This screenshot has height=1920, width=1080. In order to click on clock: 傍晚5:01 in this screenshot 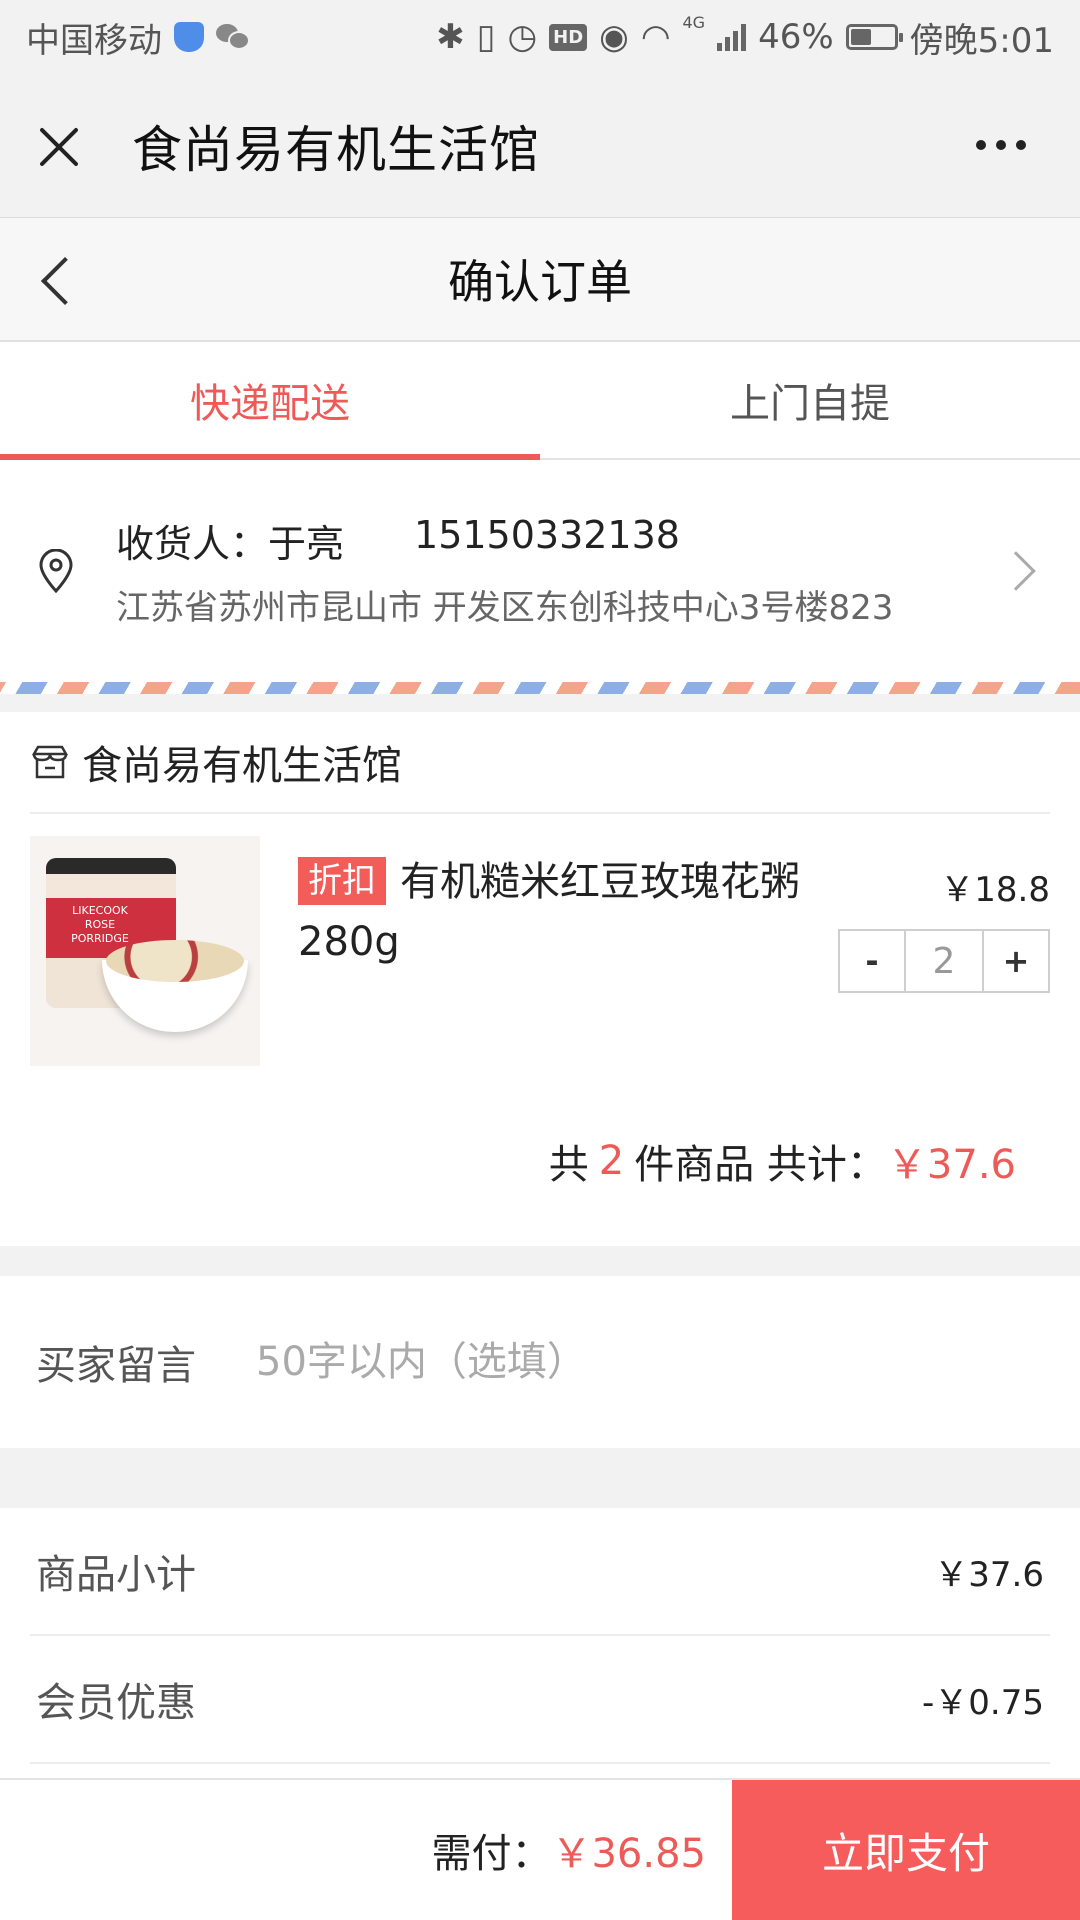, I will do `click(981, 40)`.